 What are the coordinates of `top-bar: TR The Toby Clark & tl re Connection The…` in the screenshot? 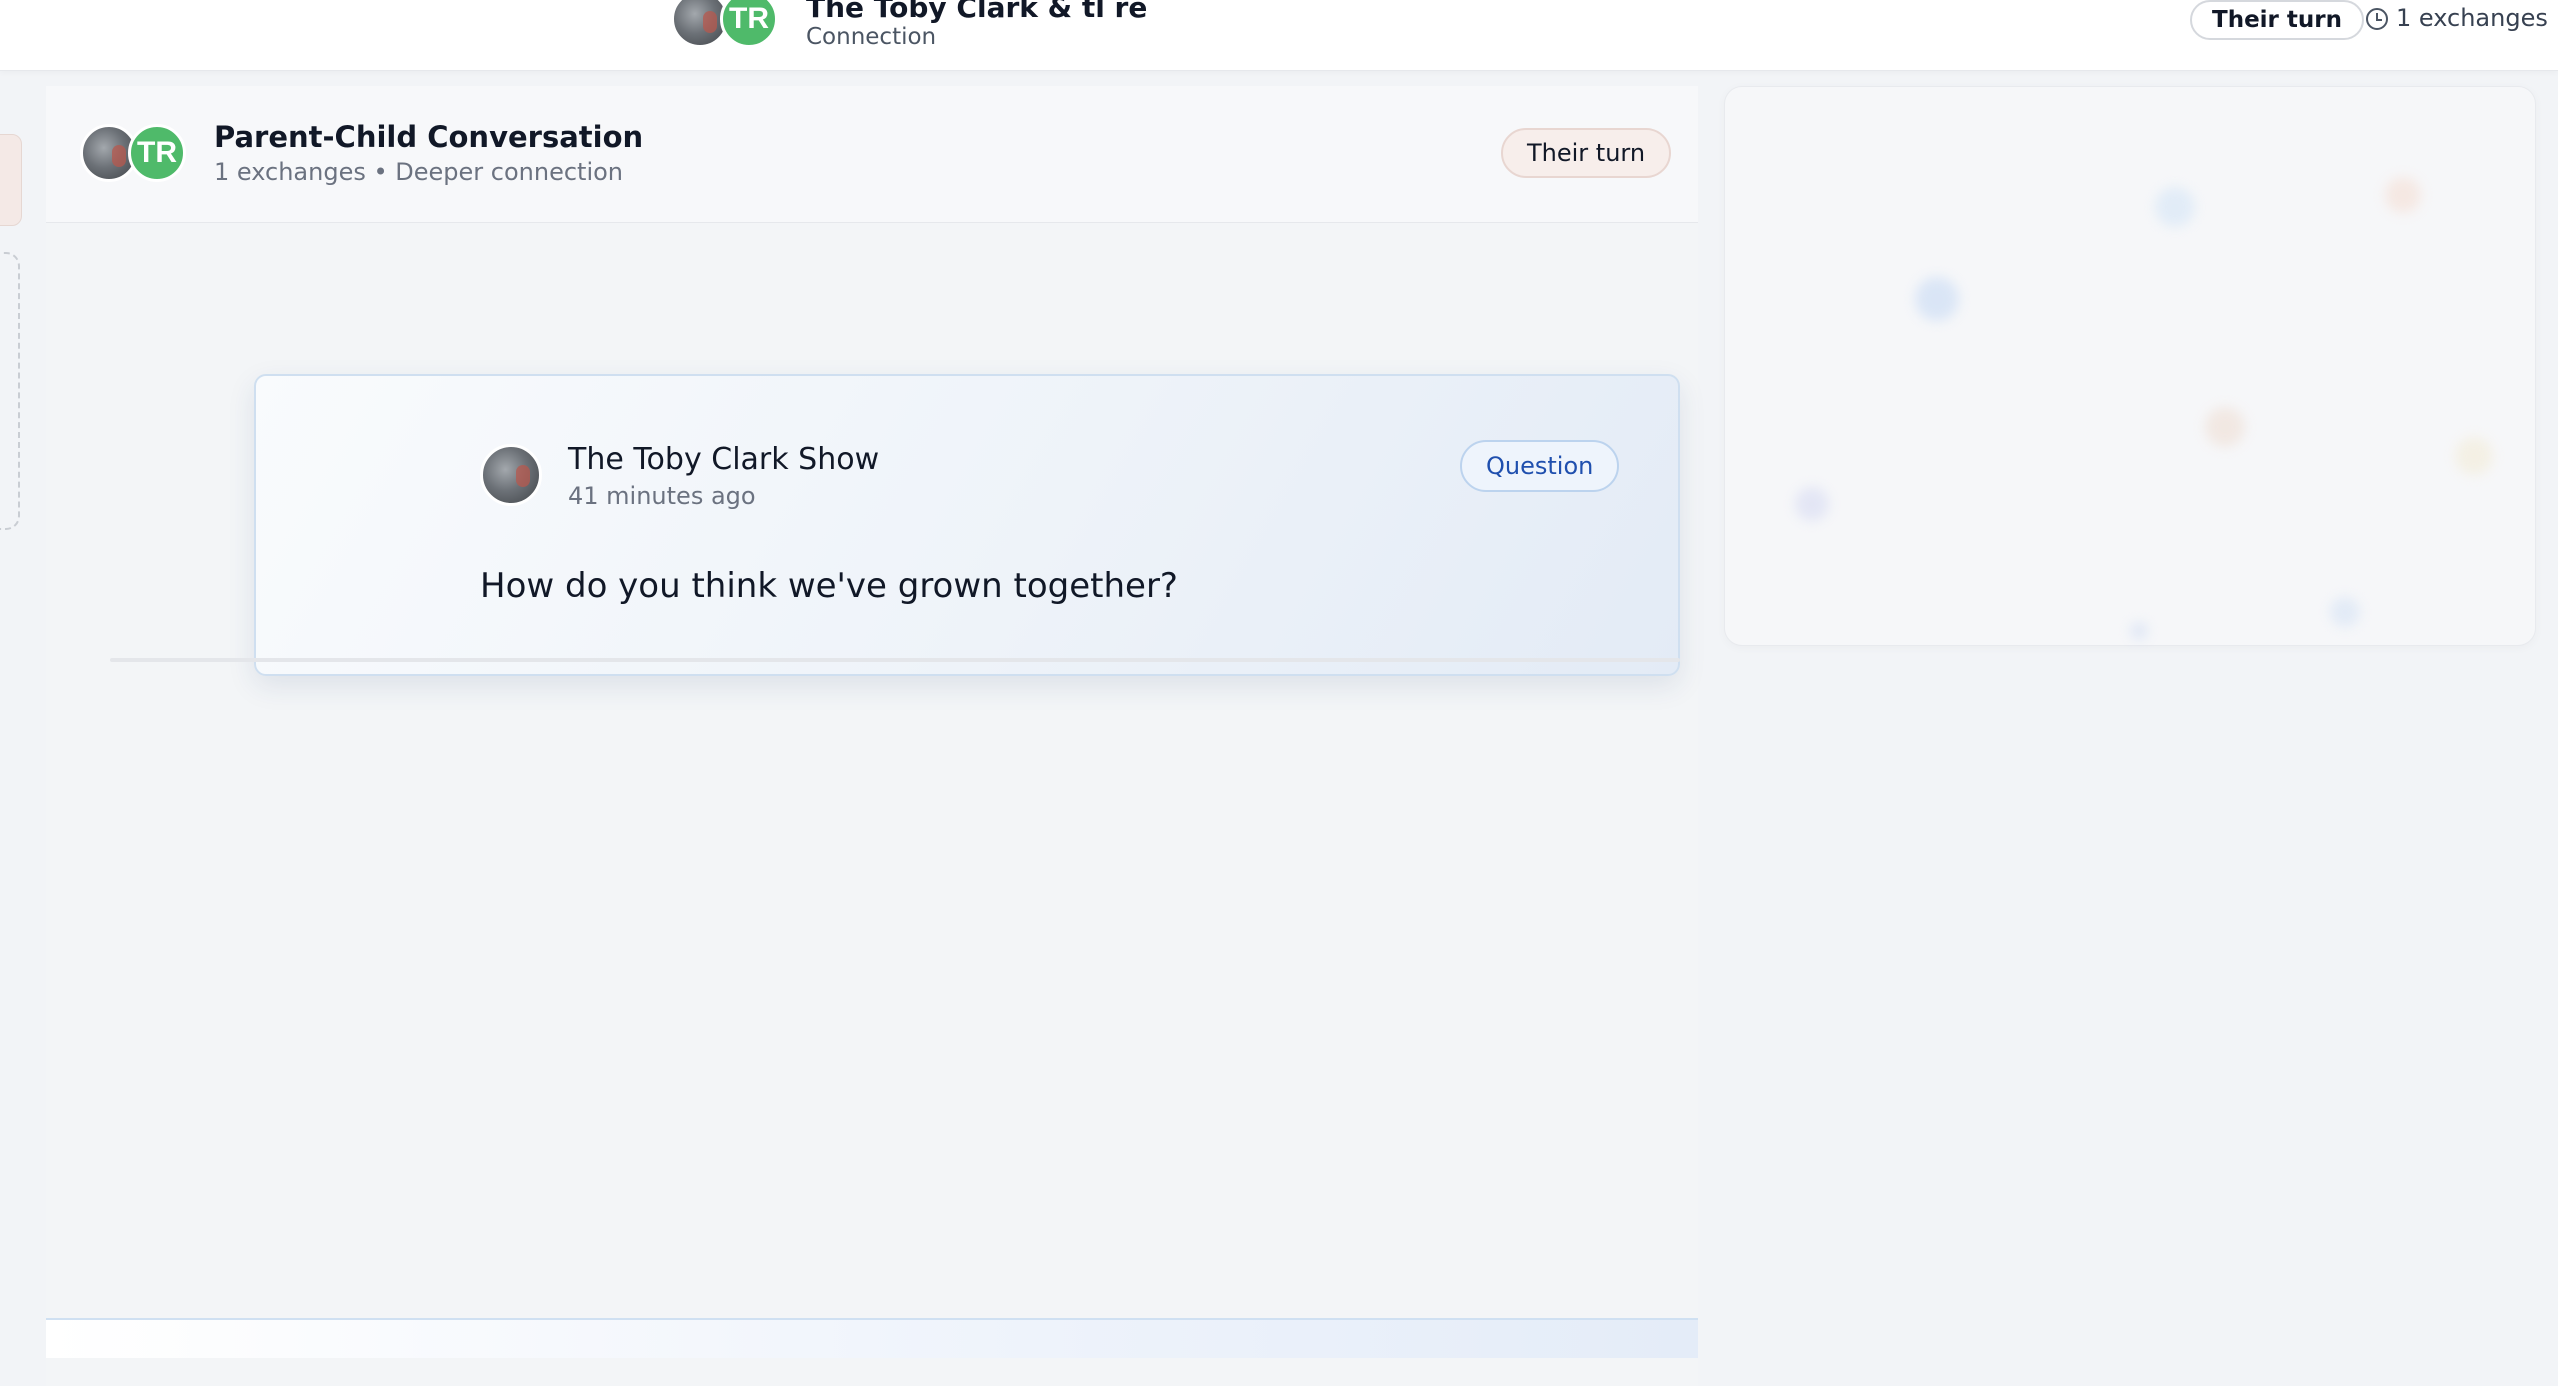 It's located at (1279, 35).